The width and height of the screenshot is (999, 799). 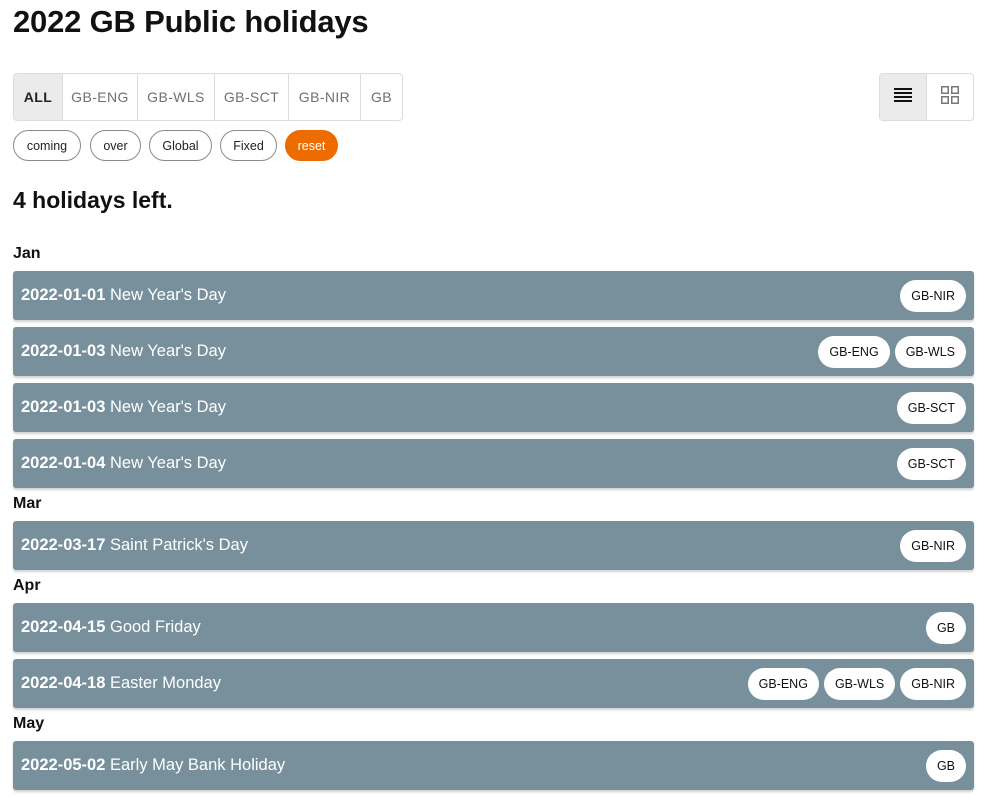 What do you see at coordinates (892, 351) in the screenshot?
I see `region-badges: GB-ENG GB-WLS` at bounding box center [892, 351].